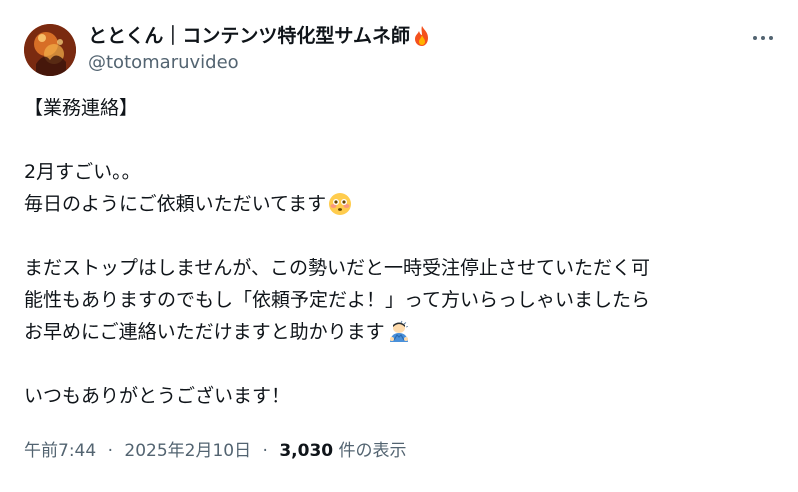 The width and height of the screenshot is (798, 492). I want to click on user-handle: @totomaruvideo, so click(260, 63).